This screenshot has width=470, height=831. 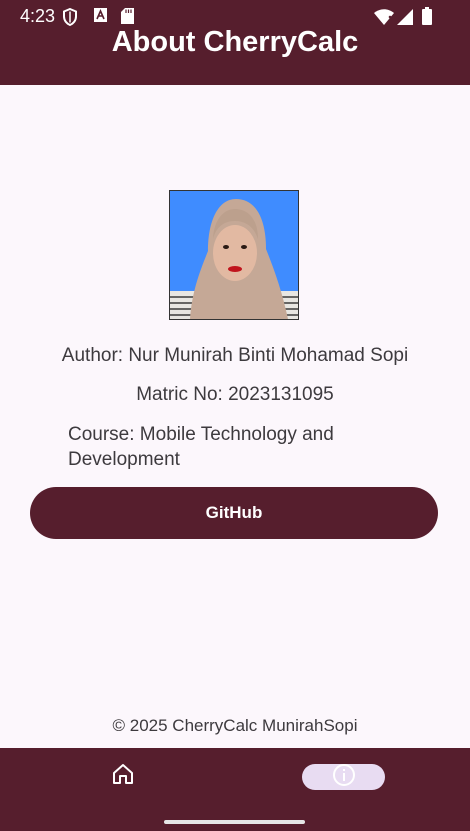 What do you see at coordinates (235, 789) in the screenshot?
I see `bottom-navigation` at bounding box center [235, 789].